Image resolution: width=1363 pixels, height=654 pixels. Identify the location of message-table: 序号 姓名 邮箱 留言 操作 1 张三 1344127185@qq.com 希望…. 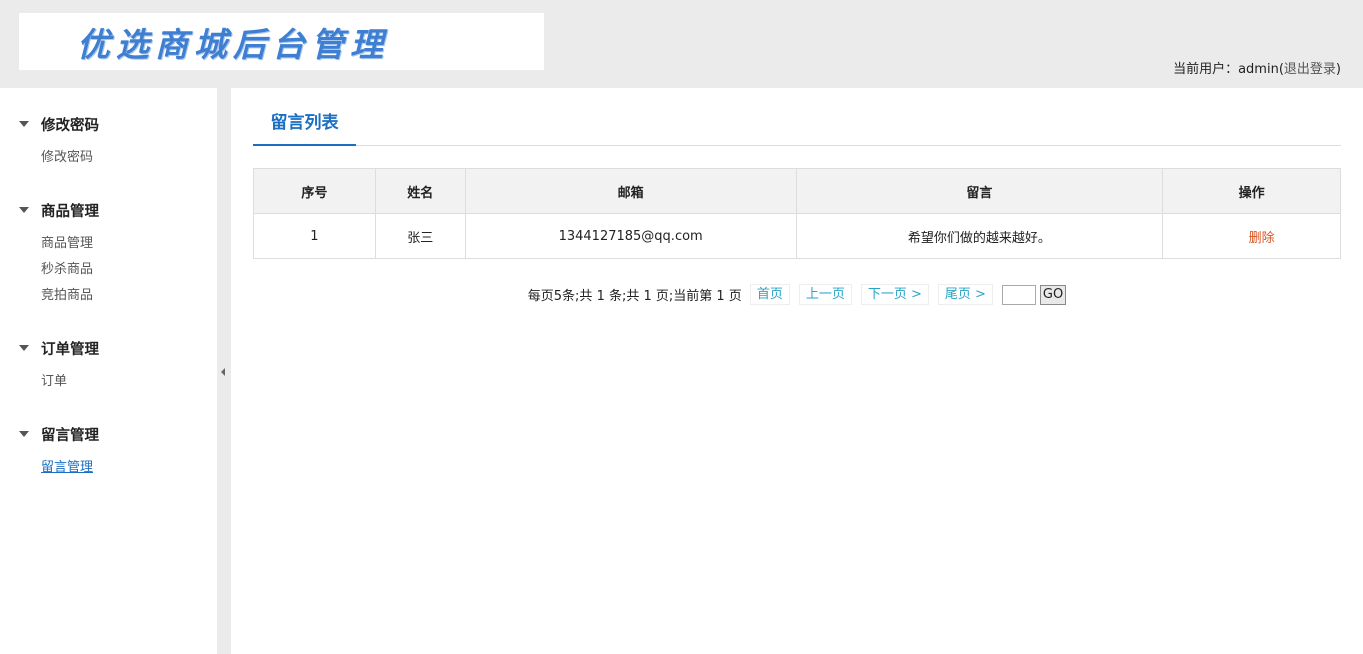
(797, 213).